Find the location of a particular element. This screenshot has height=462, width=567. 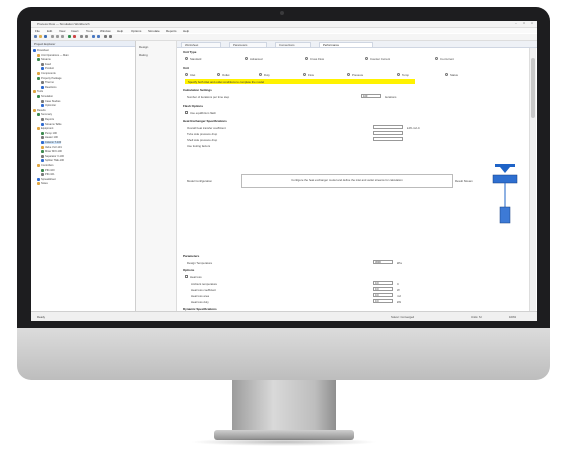

tree-node: Simulation is located at coordinates (45, 96).